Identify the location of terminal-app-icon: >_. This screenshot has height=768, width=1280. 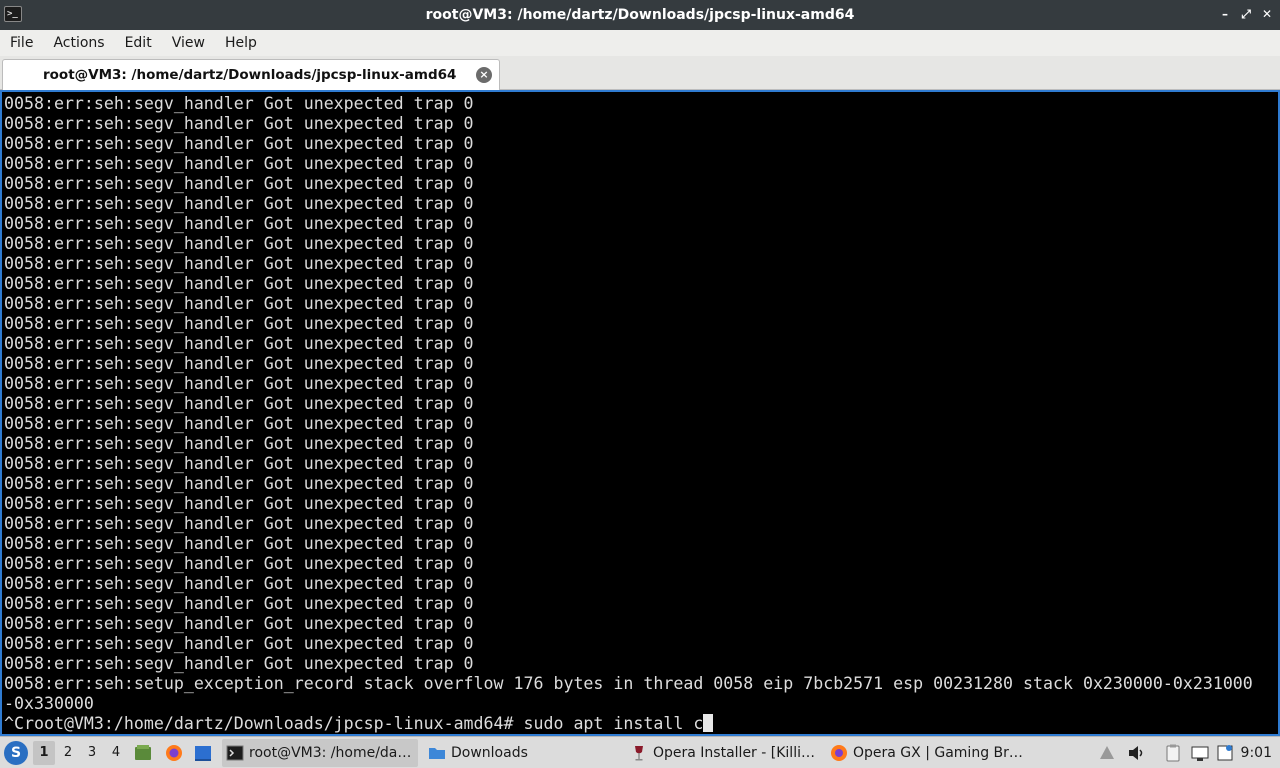
(13, 14).